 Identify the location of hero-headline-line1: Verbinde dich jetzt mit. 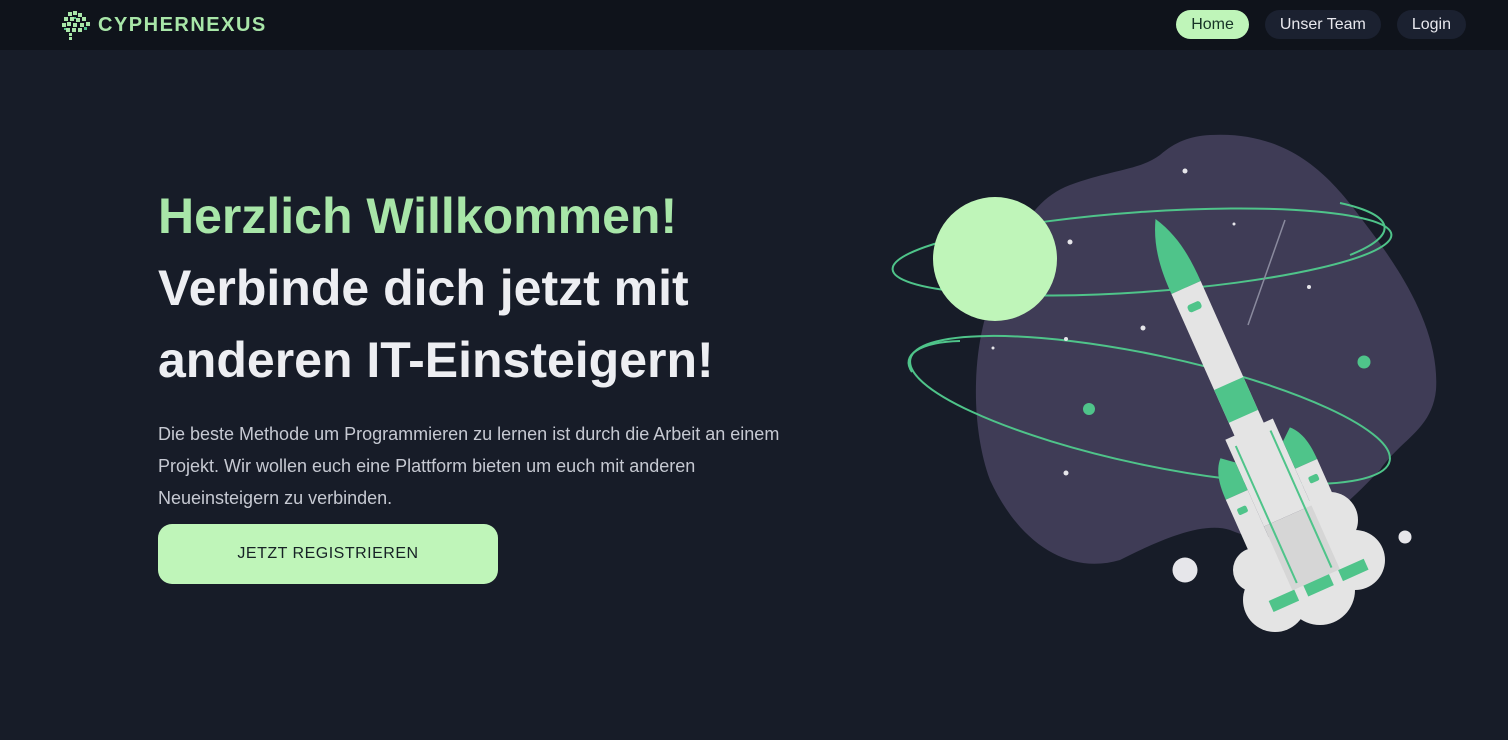
(423, 288).